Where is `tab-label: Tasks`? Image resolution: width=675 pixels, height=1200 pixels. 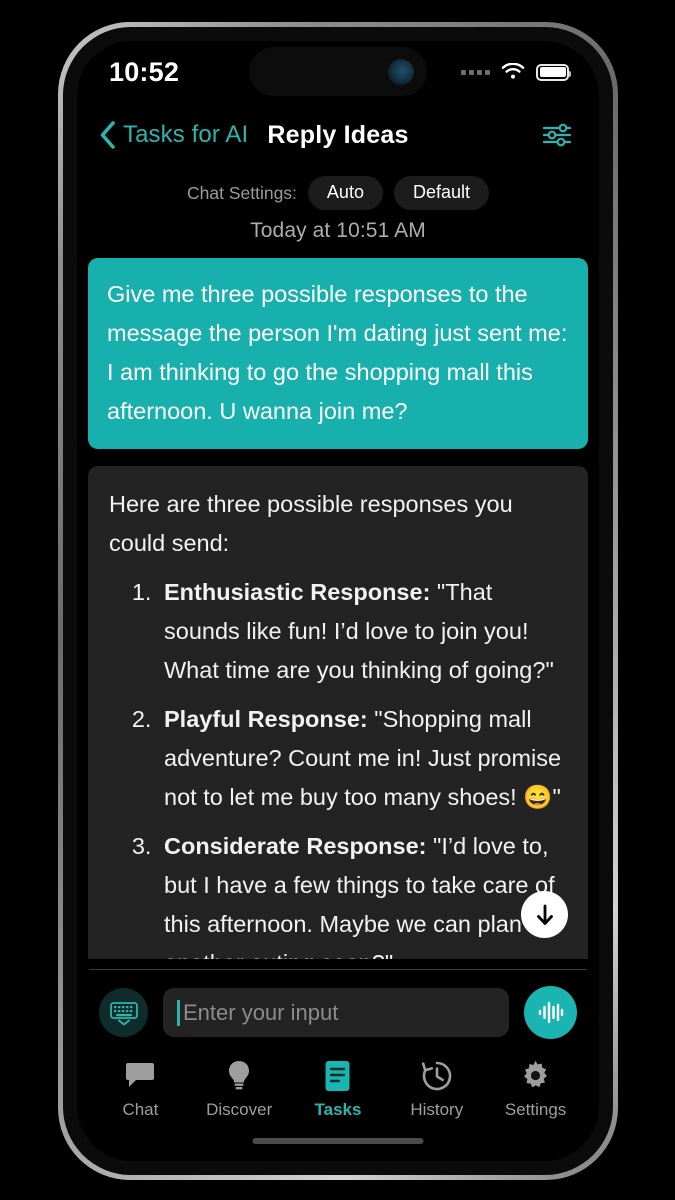 tab-label: Tasks is located at coordinates (338, 1109).